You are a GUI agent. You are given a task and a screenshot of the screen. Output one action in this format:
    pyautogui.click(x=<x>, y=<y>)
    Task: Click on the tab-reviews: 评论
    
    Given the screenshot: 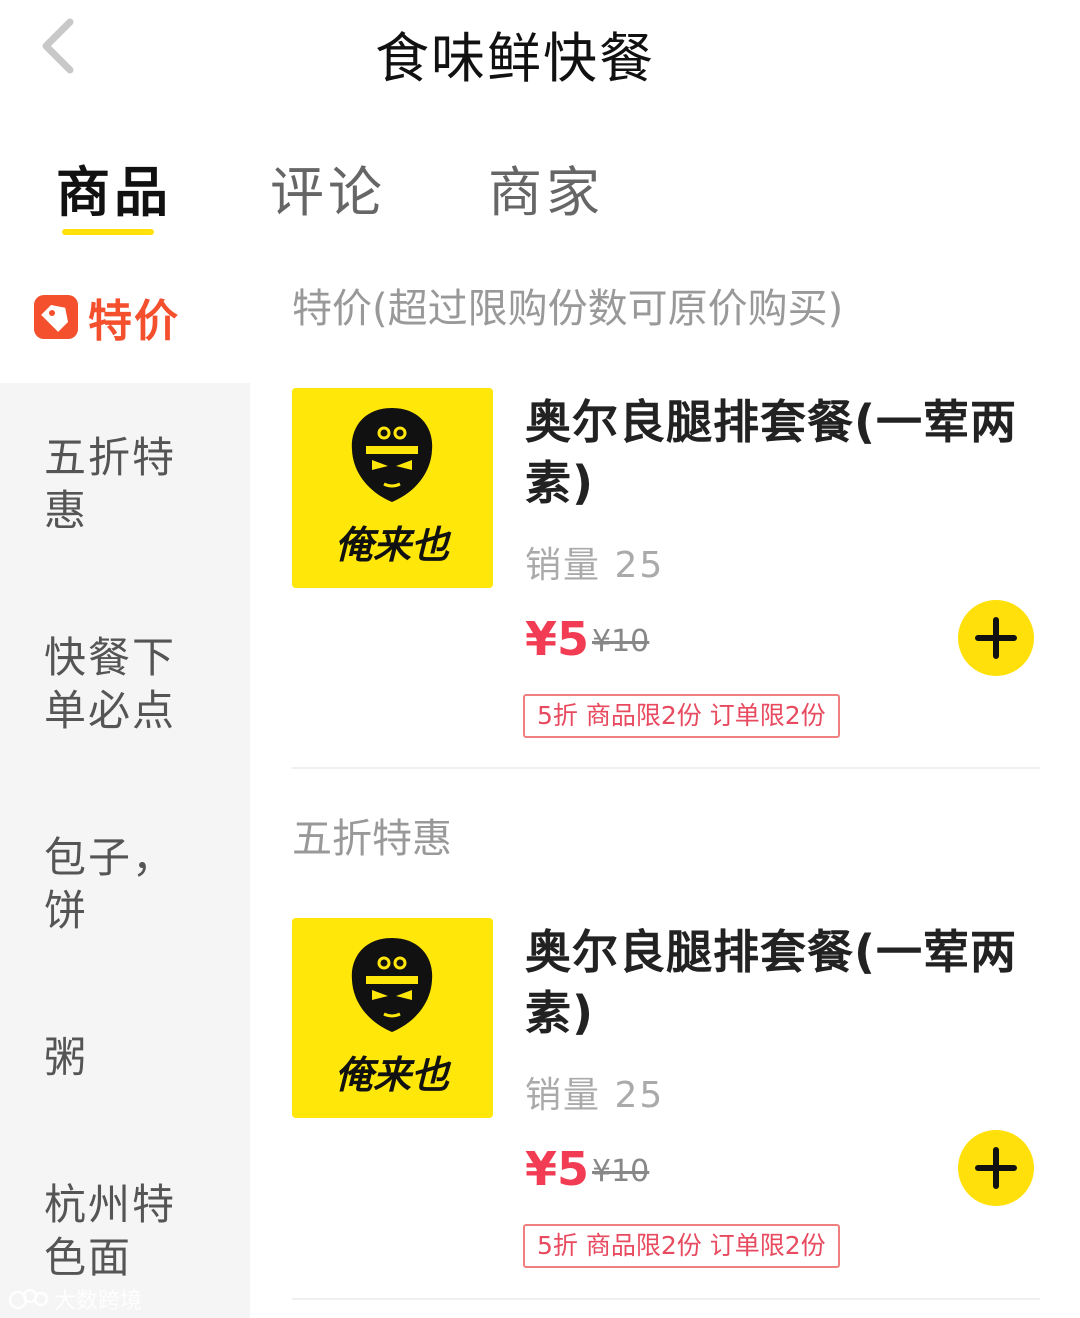 What is the action you would take?
    pyautogui.click(x=328, y=187)
    